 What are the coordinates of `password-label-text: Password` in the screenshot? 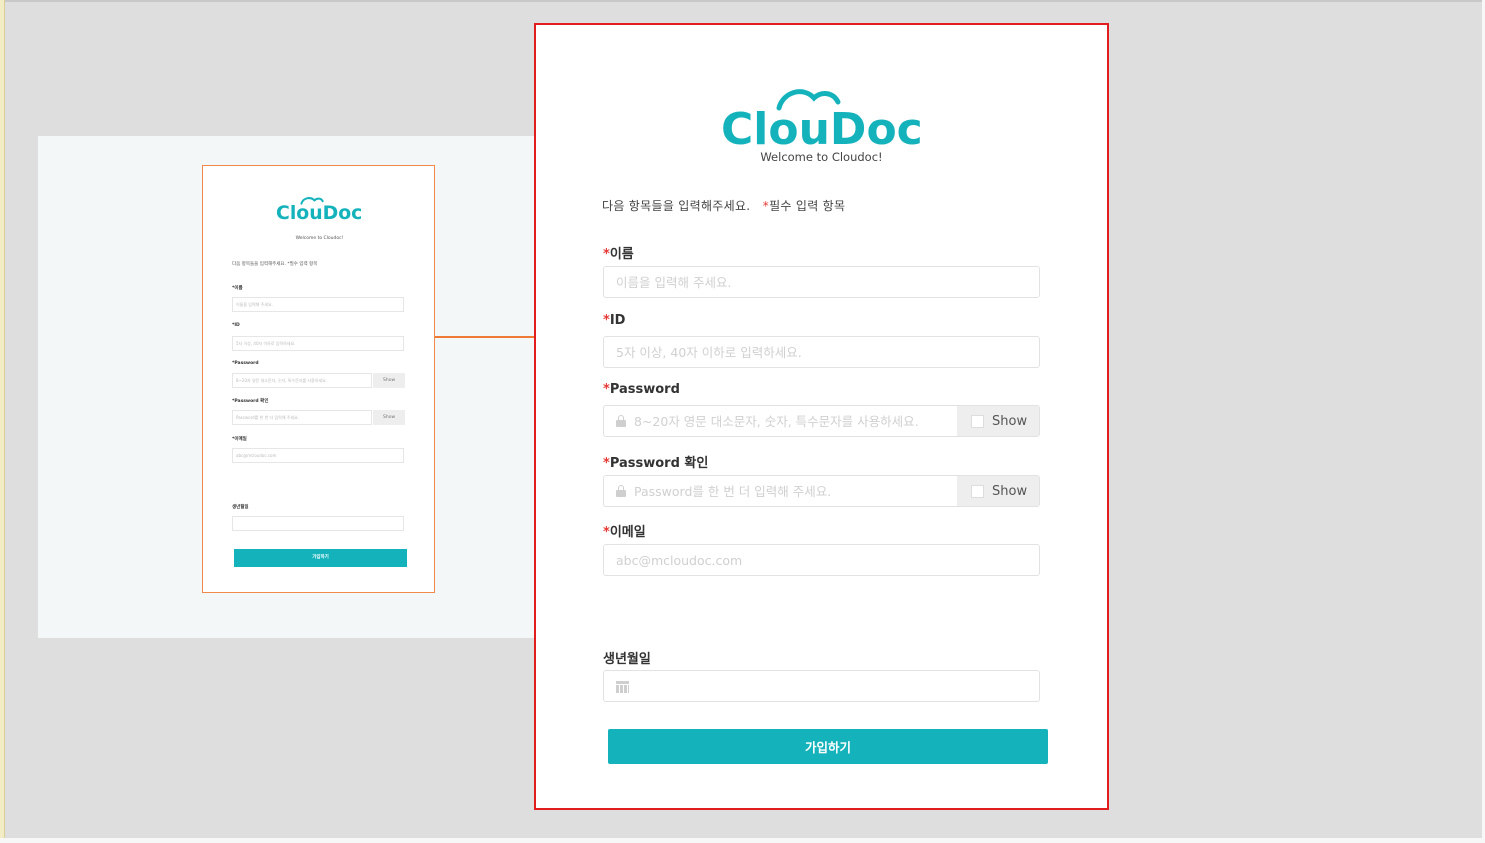 It's located at (644, 389).